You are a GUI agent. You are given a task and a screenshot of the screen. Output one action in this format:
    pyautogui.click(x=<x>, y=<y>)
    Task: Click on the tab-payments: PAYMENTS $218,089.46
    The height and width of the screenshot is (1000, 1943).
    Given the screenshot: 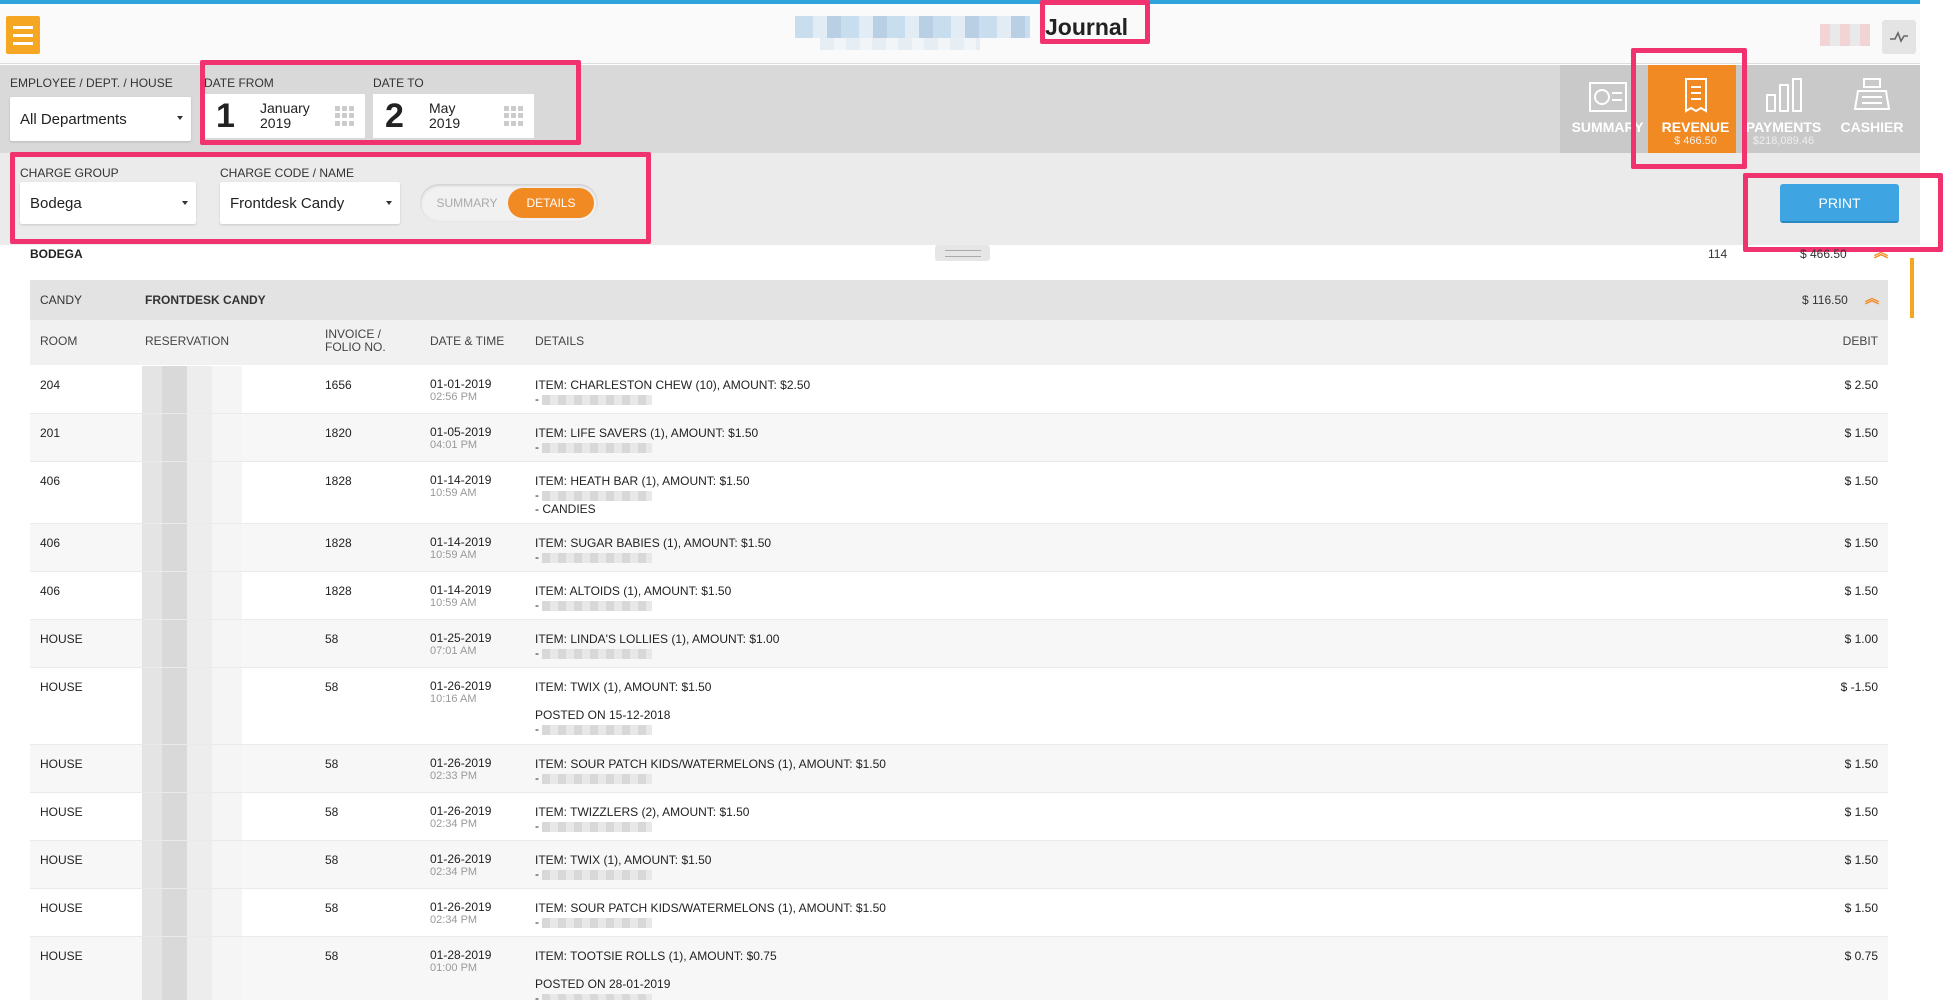 What is the action you would take?
    pyautogui.click(x=1783, y=109)
    